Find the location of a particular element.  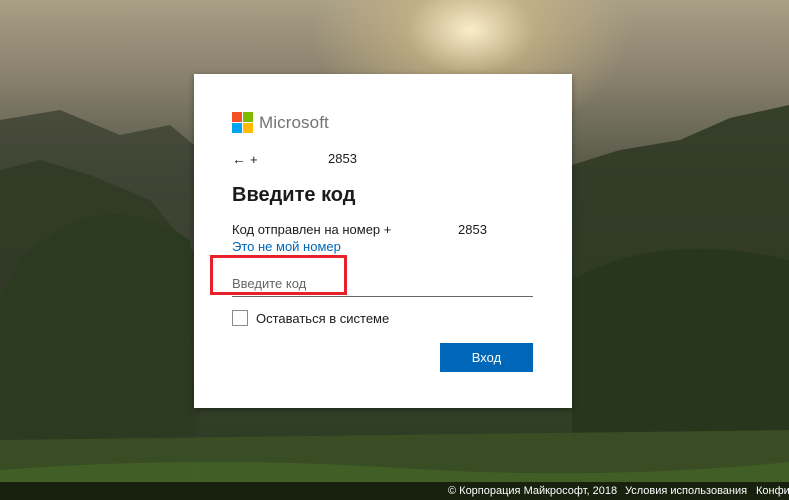

code-sent-message: Код отправлен на номер + 2853 is located at coordinates (362, 229).